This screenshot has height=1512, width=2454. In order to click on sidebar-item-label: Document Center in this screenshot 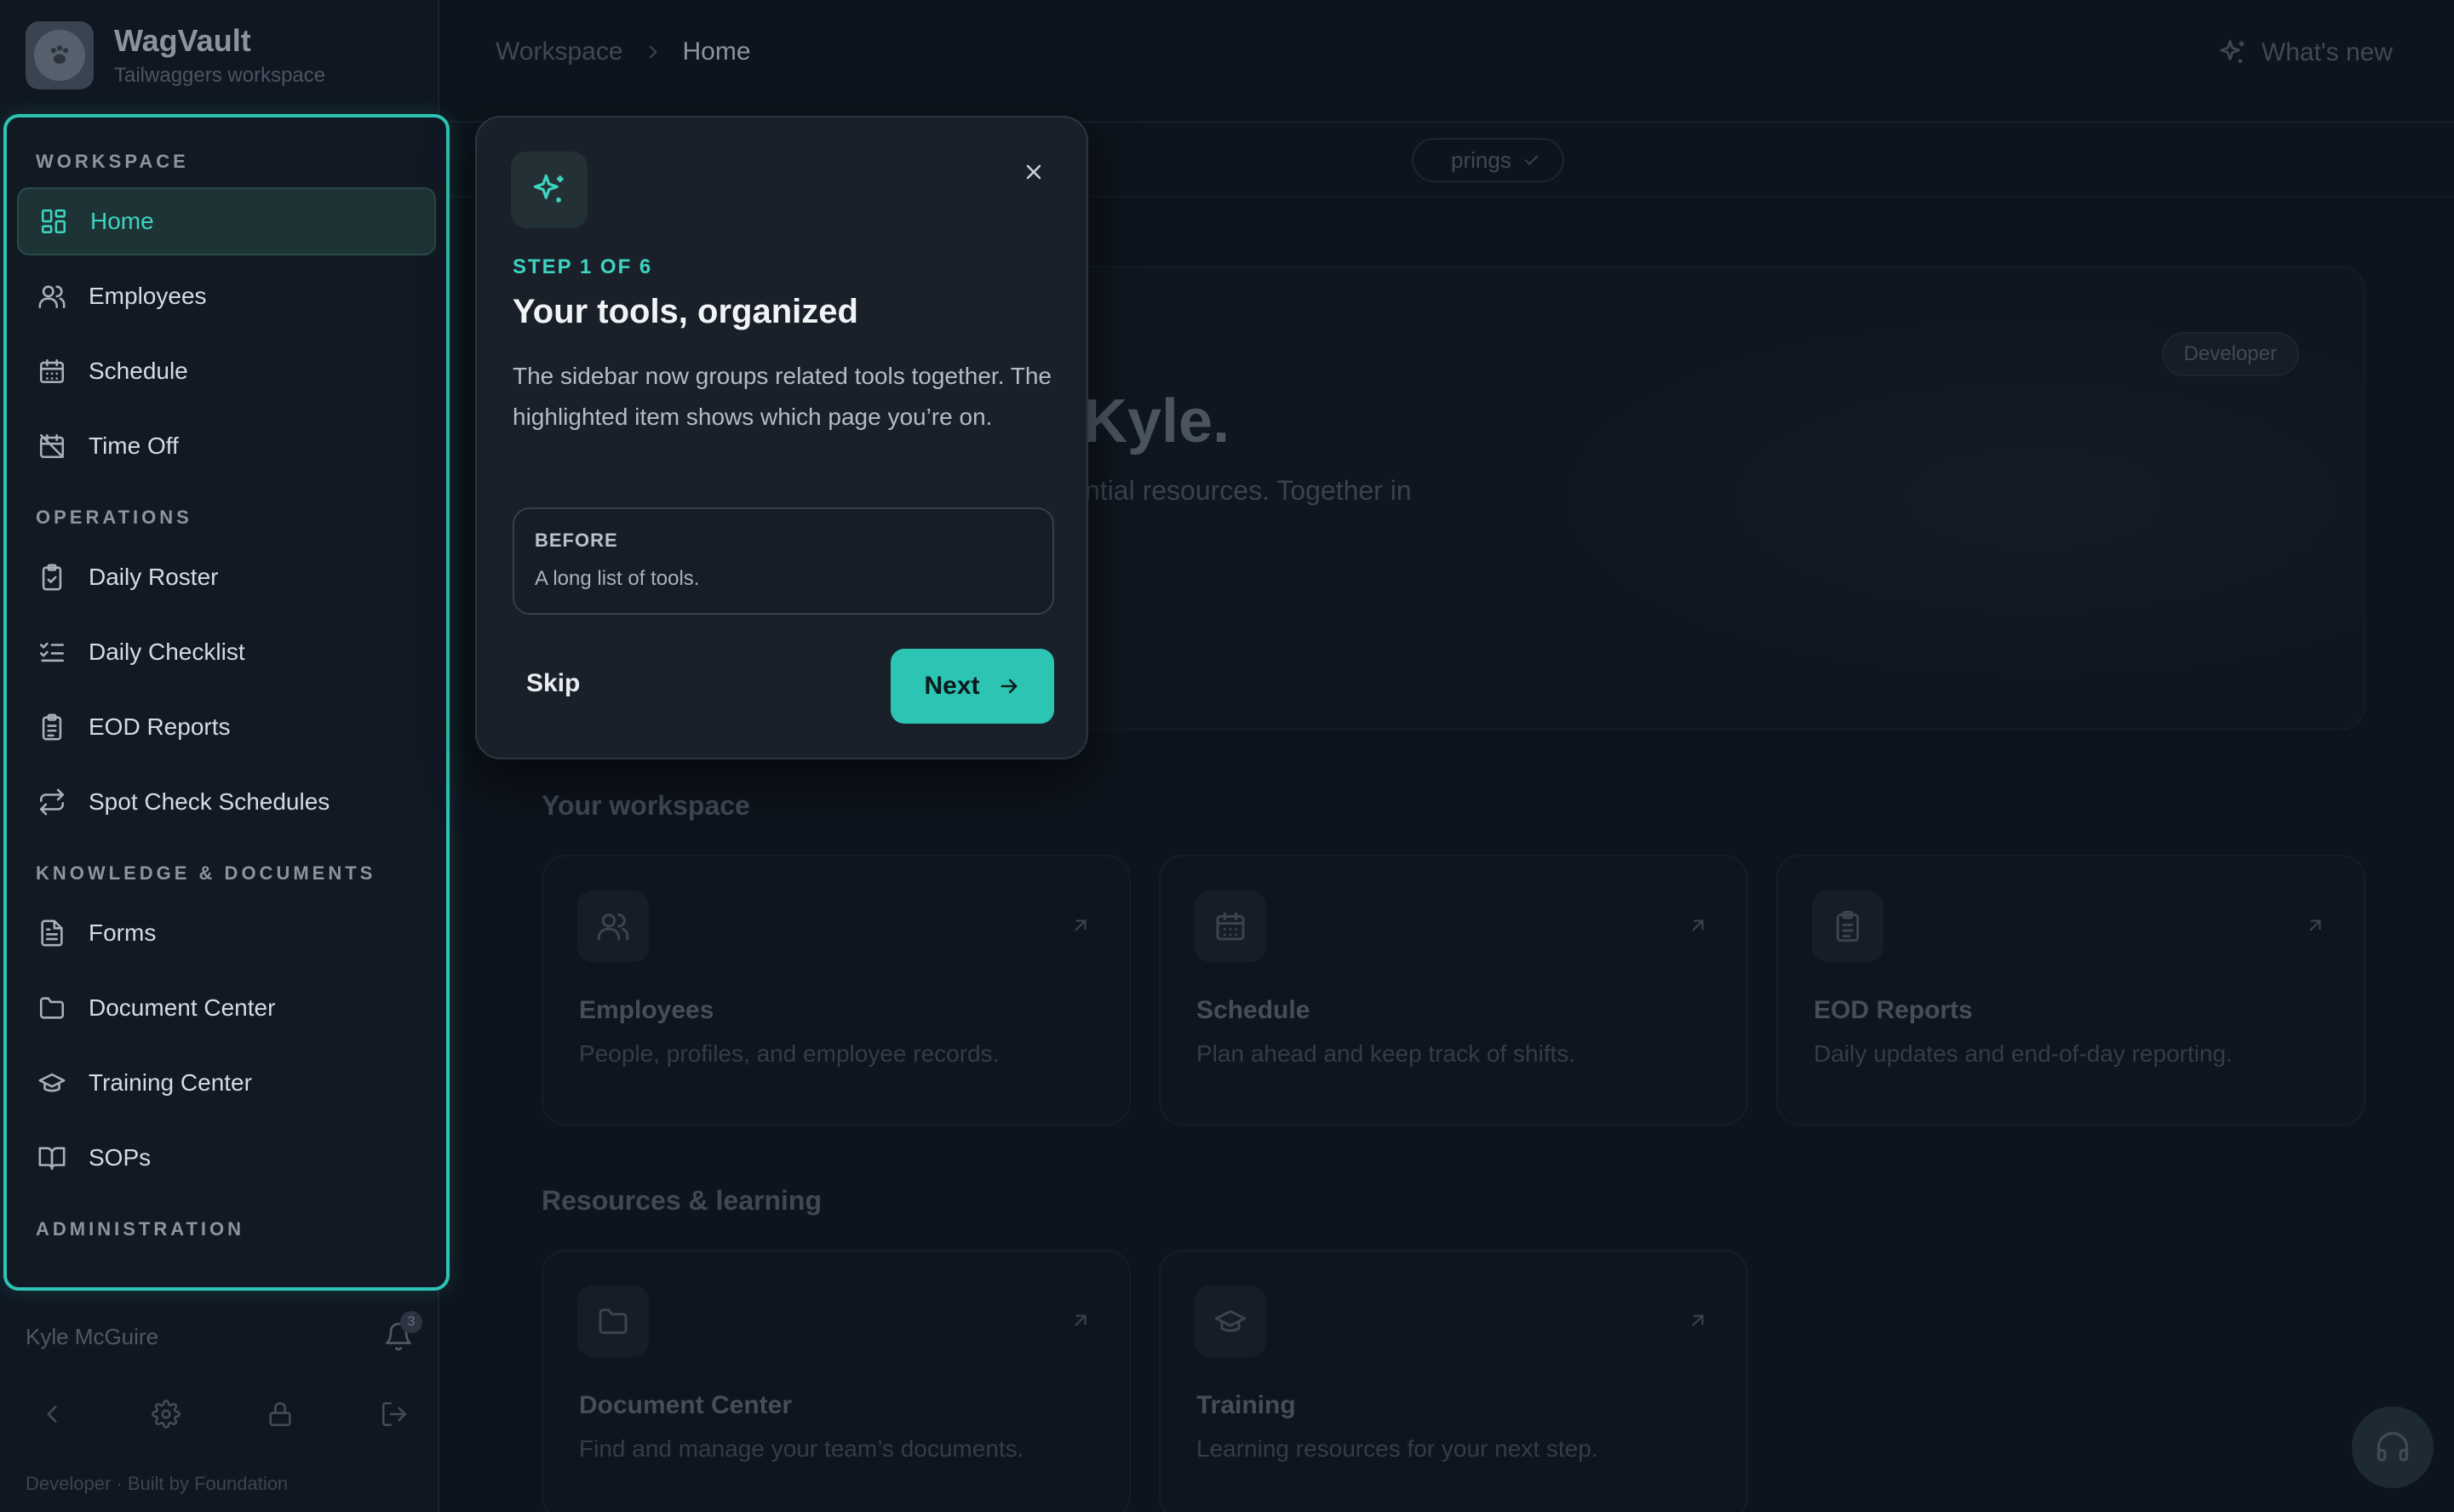, I will do `click(182, 1008)`.